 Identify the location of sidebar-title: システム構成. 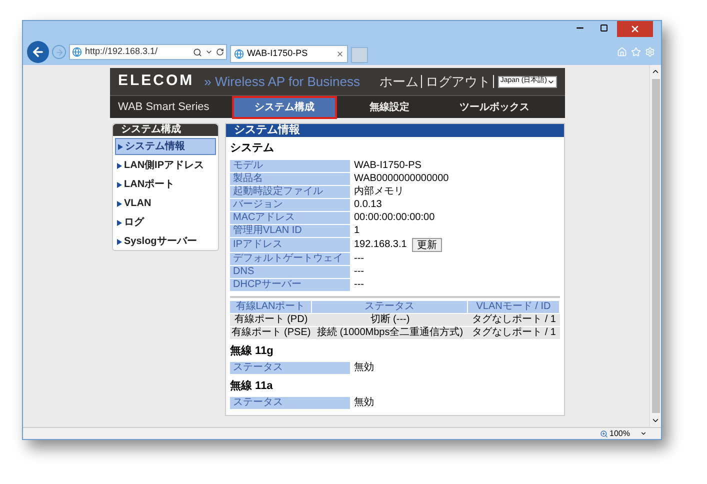
(165, 130).